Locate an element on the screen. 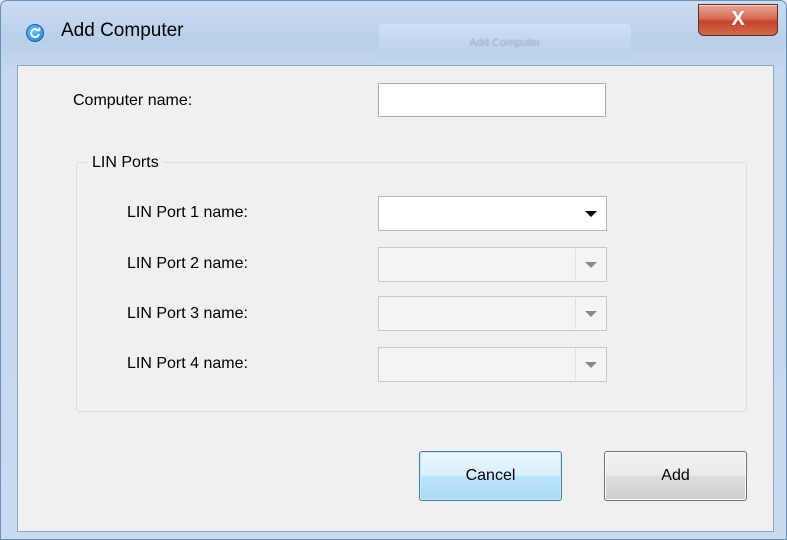 This screenshot has height=540, width=787. background-window-tab-label: Add Computer is located at coordinates (505, 43).